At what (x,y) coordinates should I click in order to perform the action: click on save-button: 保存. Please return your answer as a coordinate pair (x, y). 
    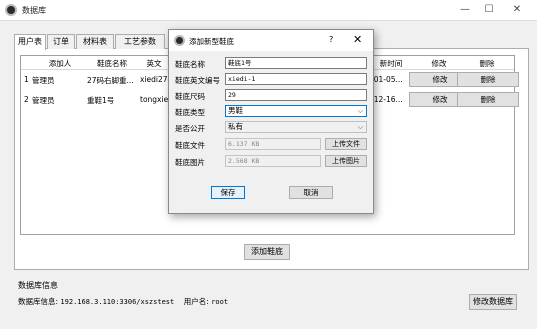
    Looking at the image, I should click on (228, 192).